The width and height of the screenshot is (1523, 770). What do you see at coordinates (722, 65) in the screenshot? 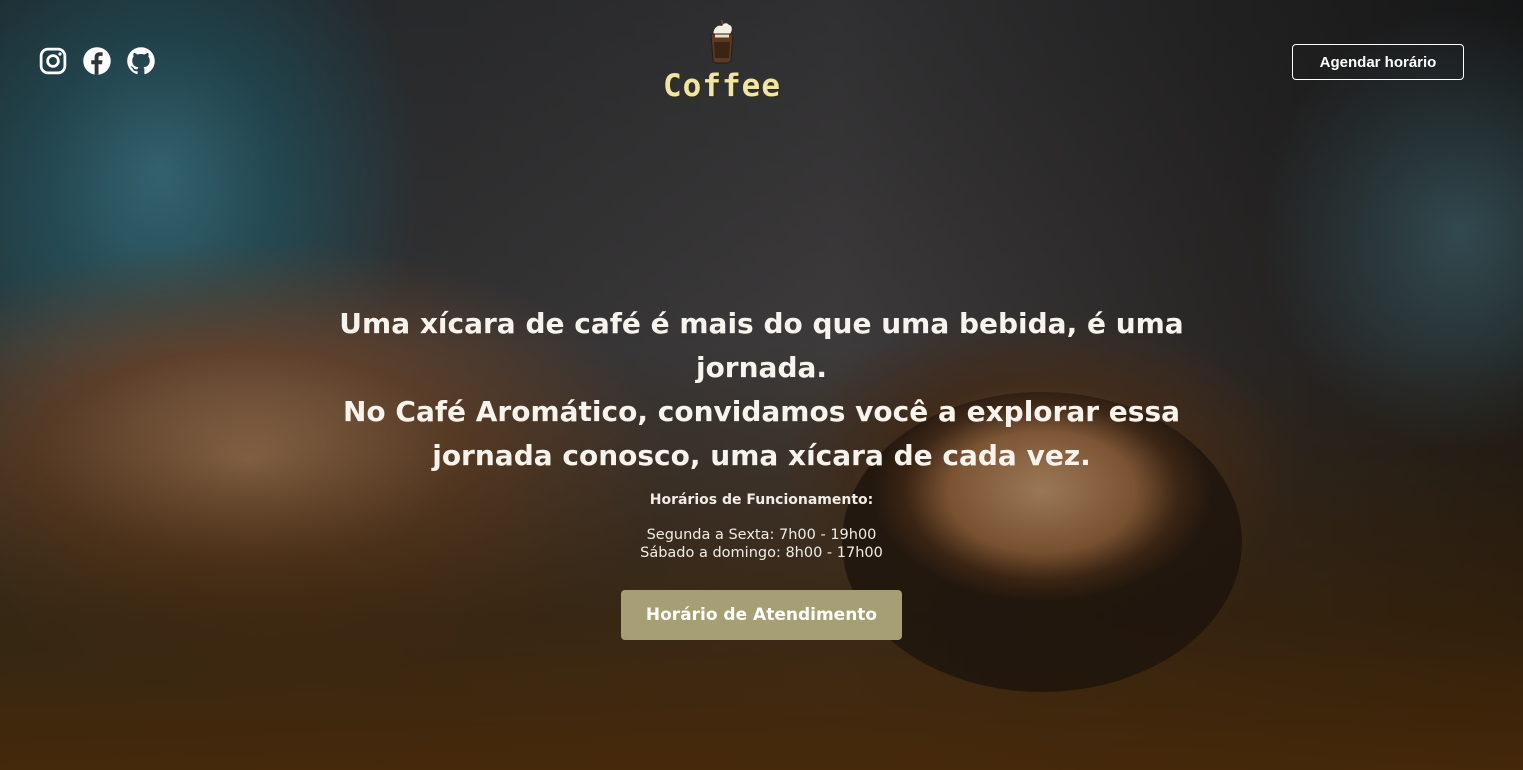
I see `brand-logo: Coffee` at bounding box center [722, 65].